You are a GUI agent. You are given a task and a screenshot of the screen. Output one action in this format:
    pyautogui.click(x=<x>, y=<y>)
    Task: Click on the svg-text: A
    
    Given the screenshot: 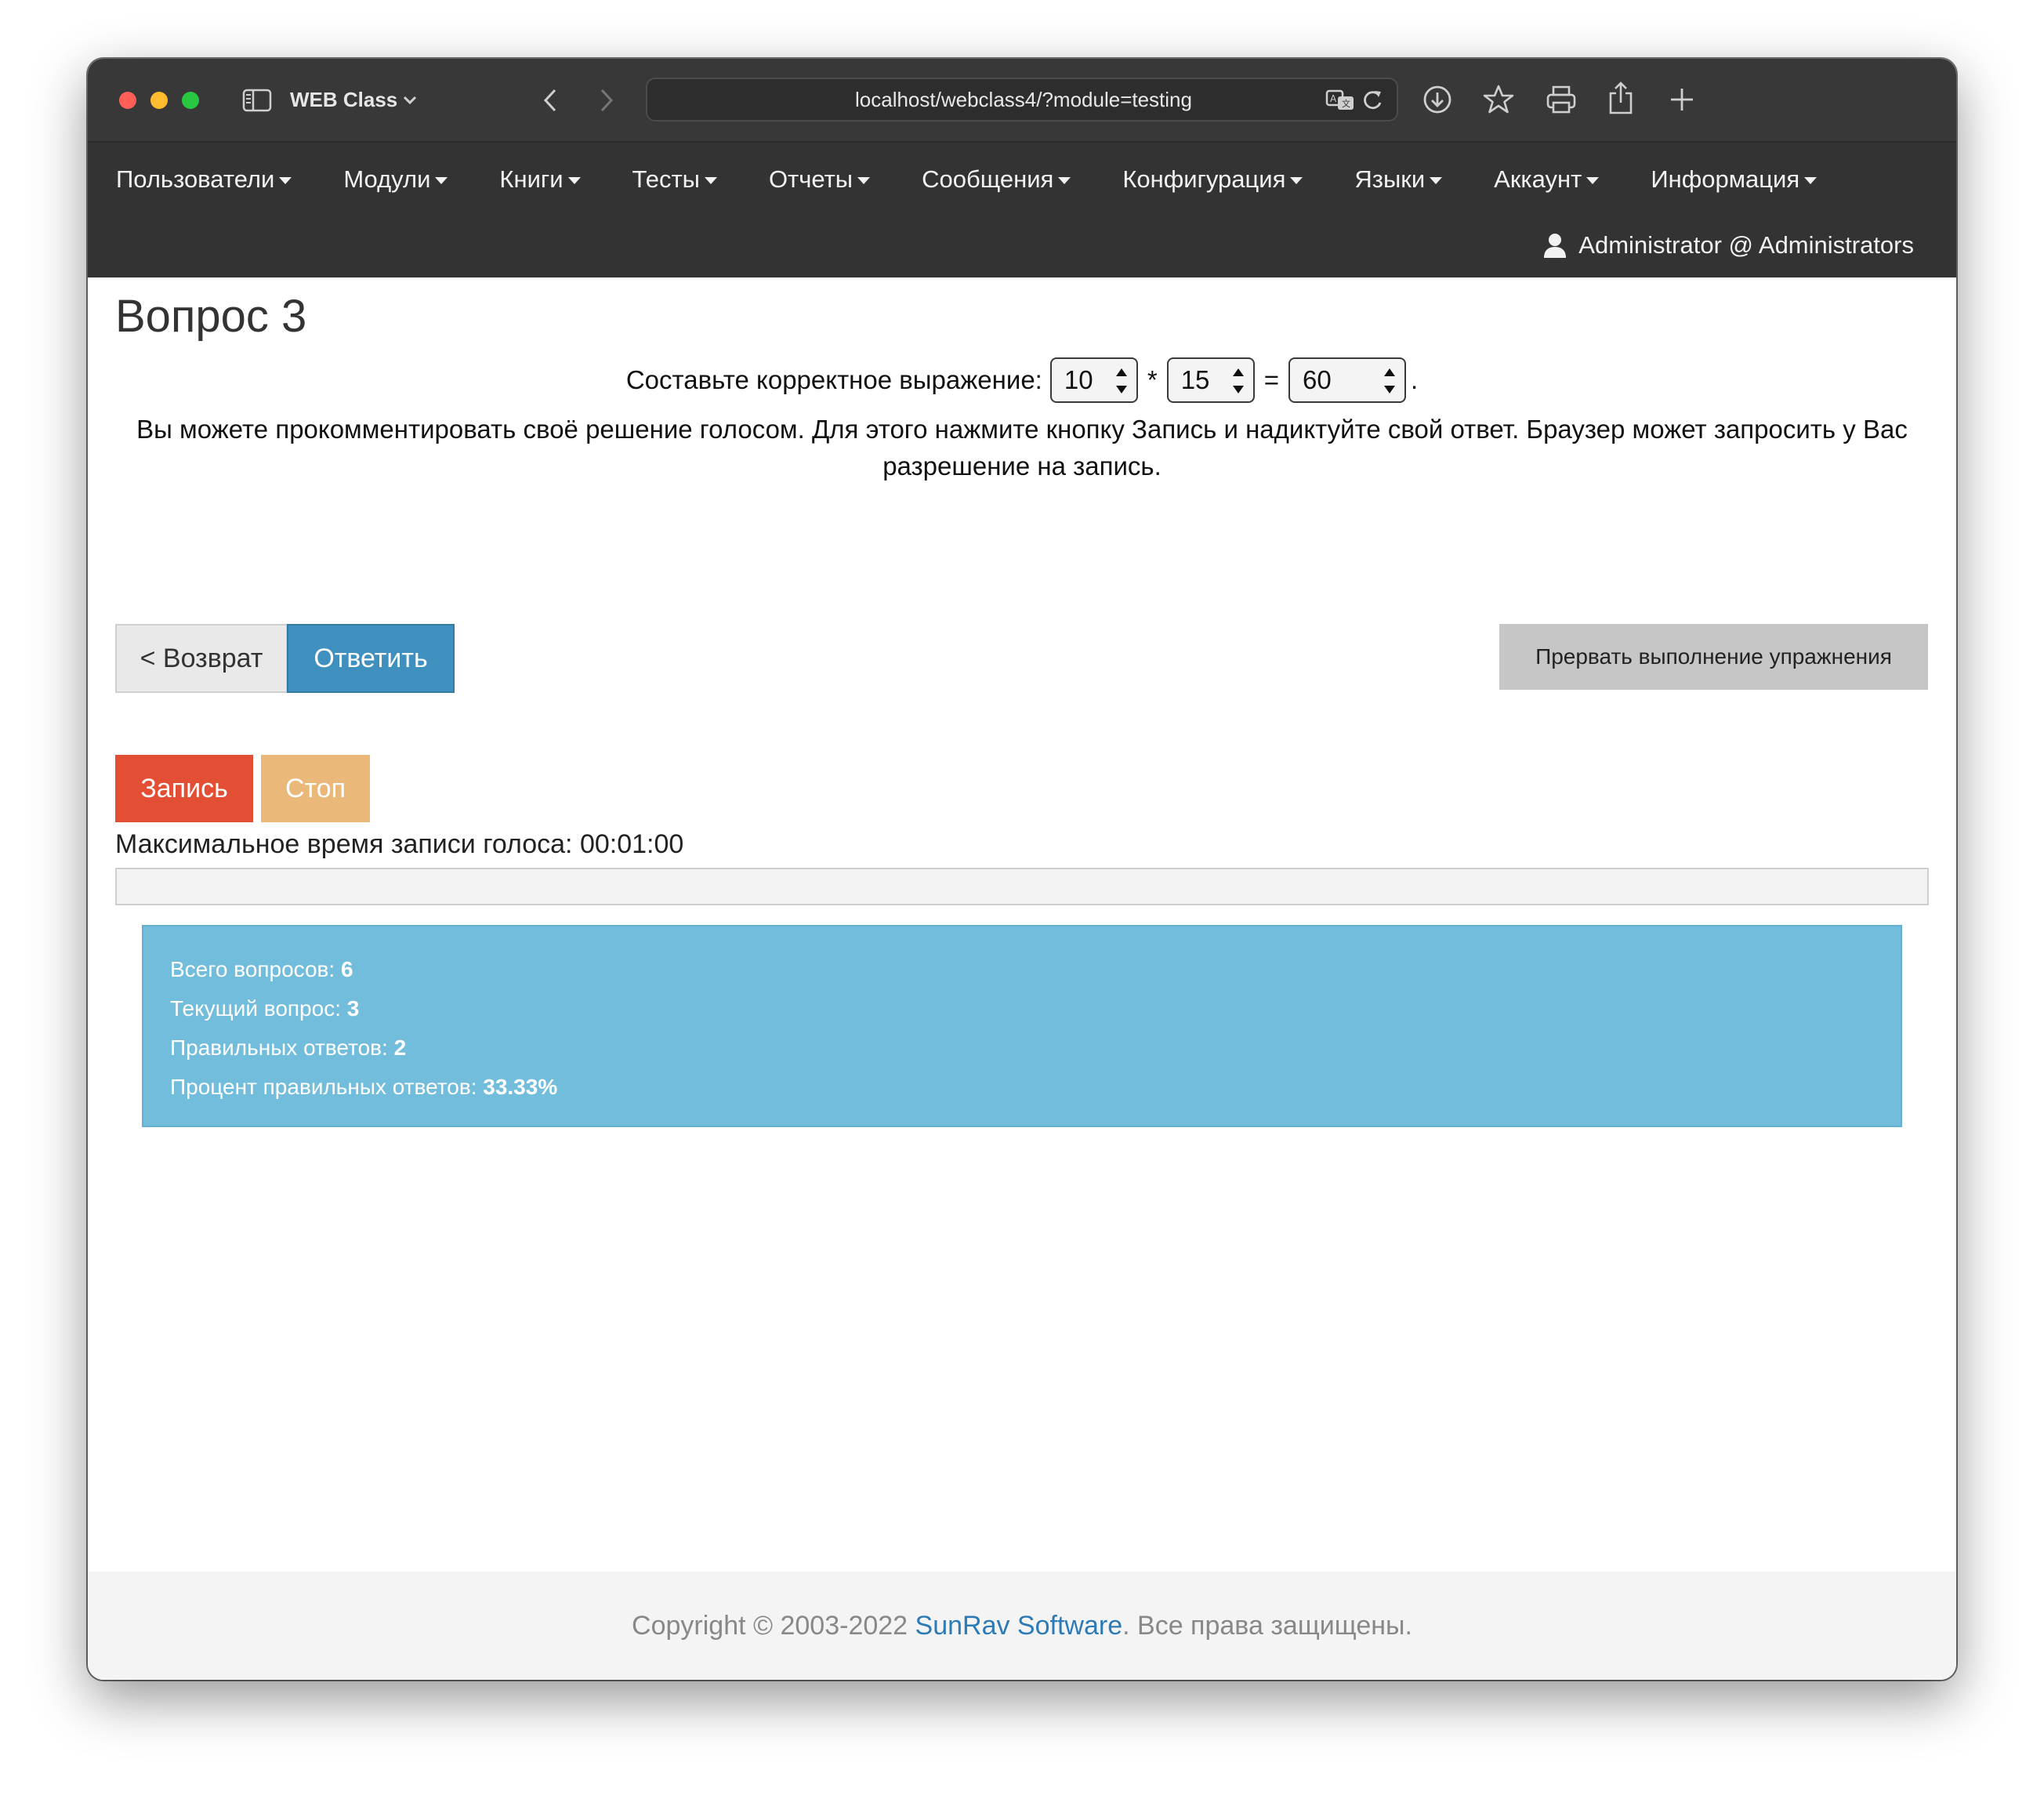 What is the action you would take?
    pyautogui.click(x=1333, y=98)
    